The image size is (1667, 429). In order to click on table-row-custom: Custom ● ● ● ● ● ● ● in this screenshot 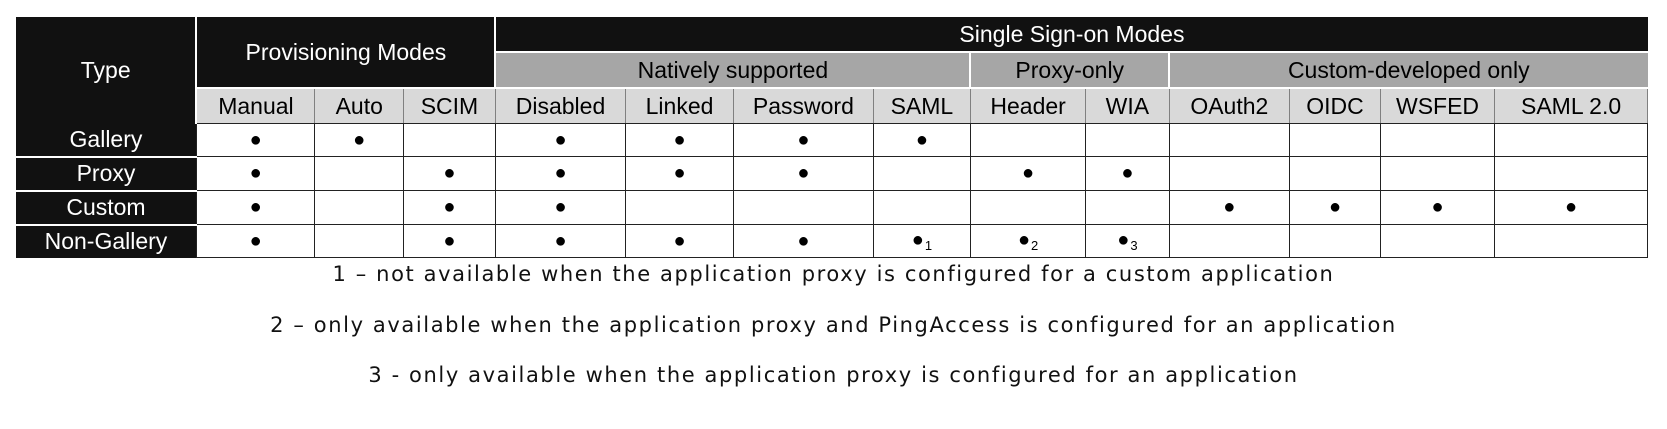, I will do `click(832, 208)`.